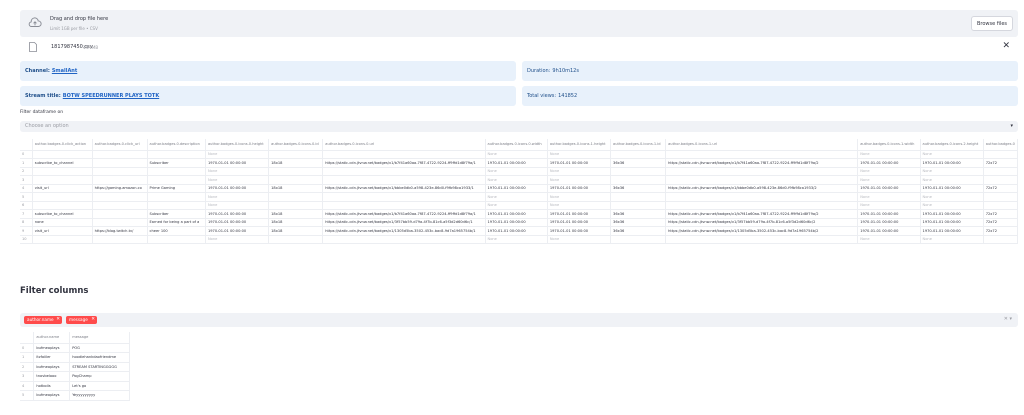 The width and height of the screenshot is (1024, 415). I want to click on column-tag-message: message ✕, so click(81, 320).